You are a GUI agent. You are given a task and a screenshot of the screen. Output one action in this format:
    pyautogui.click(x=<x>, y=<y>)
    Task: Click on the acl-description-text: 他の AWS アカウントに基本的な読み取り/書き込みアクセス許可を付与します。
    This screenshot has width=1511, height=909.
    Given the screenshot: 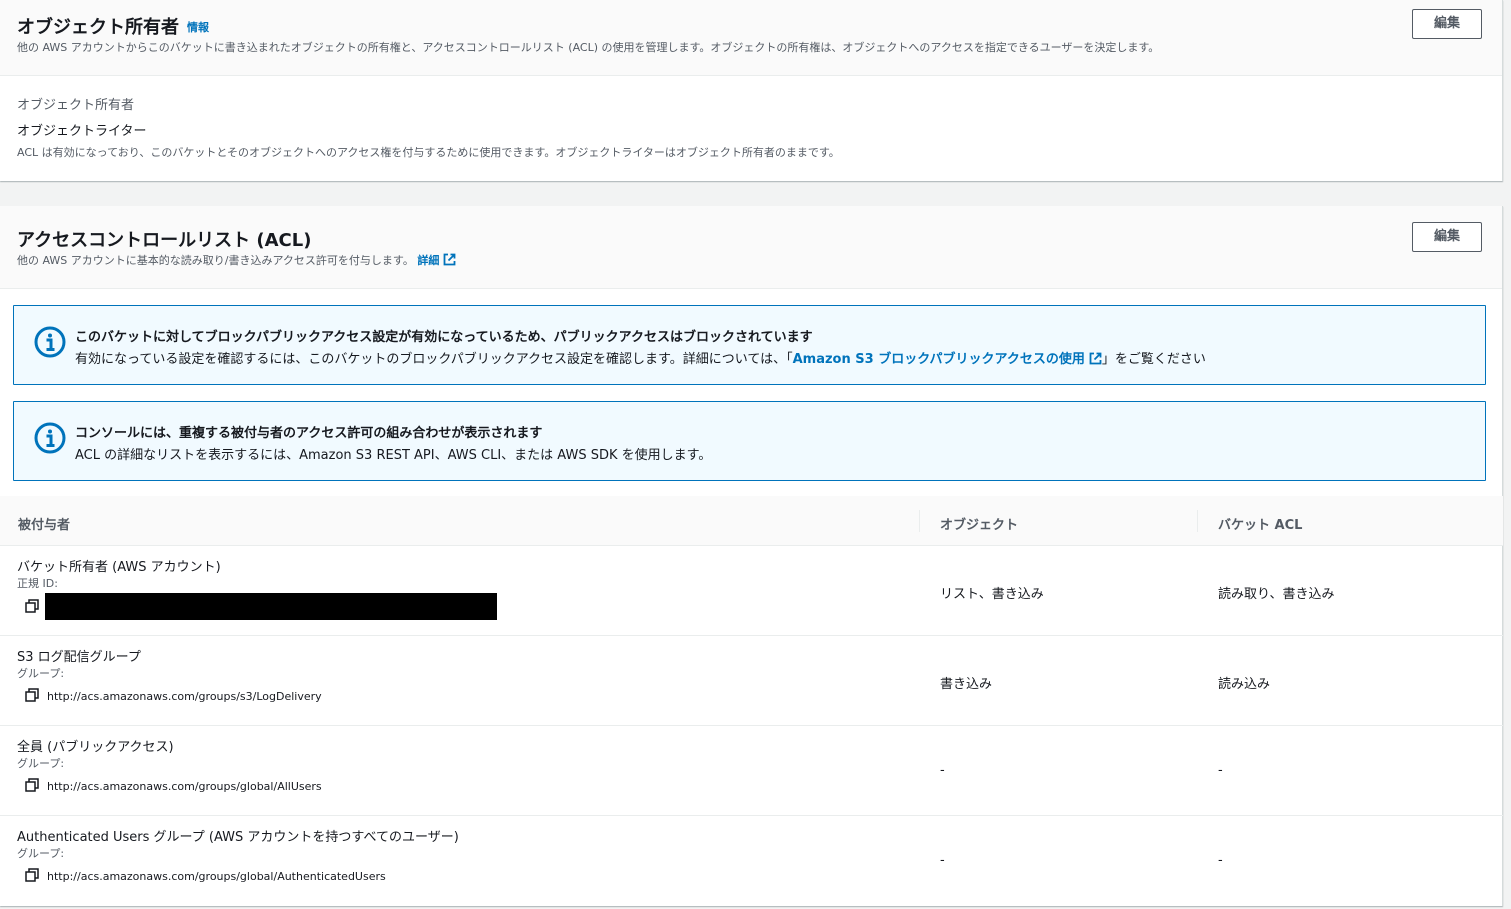 What is the action you would take?
    pyautogui.click(x=215, y=260)
    